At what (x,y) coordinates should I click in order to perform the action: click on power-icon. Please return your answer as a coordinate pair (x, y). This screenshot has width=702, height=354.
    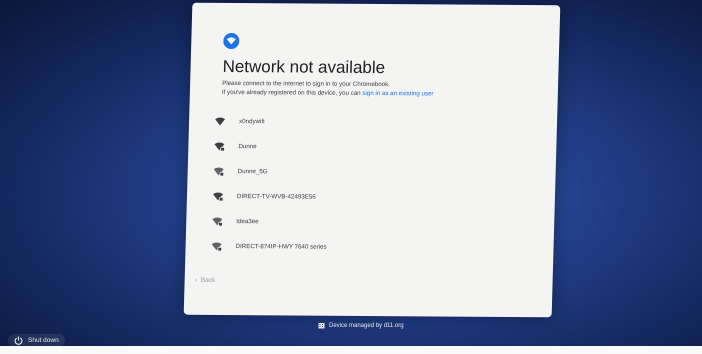
    Looking at the image, I should click on (18, 340).